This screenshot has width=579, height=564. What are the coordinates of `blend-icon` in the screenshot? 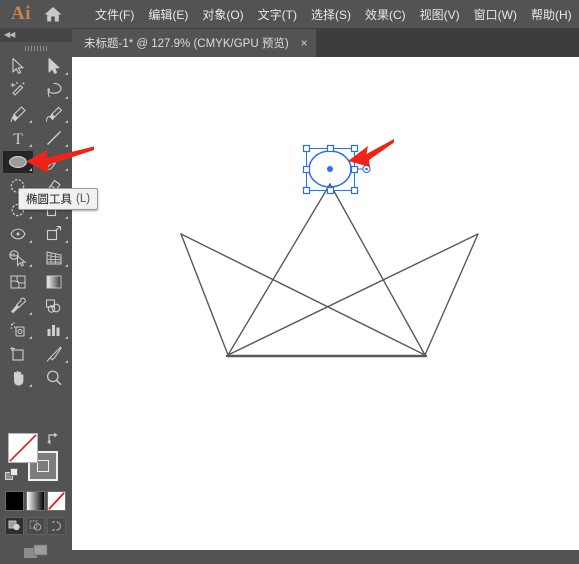 It's located at (54, 306).